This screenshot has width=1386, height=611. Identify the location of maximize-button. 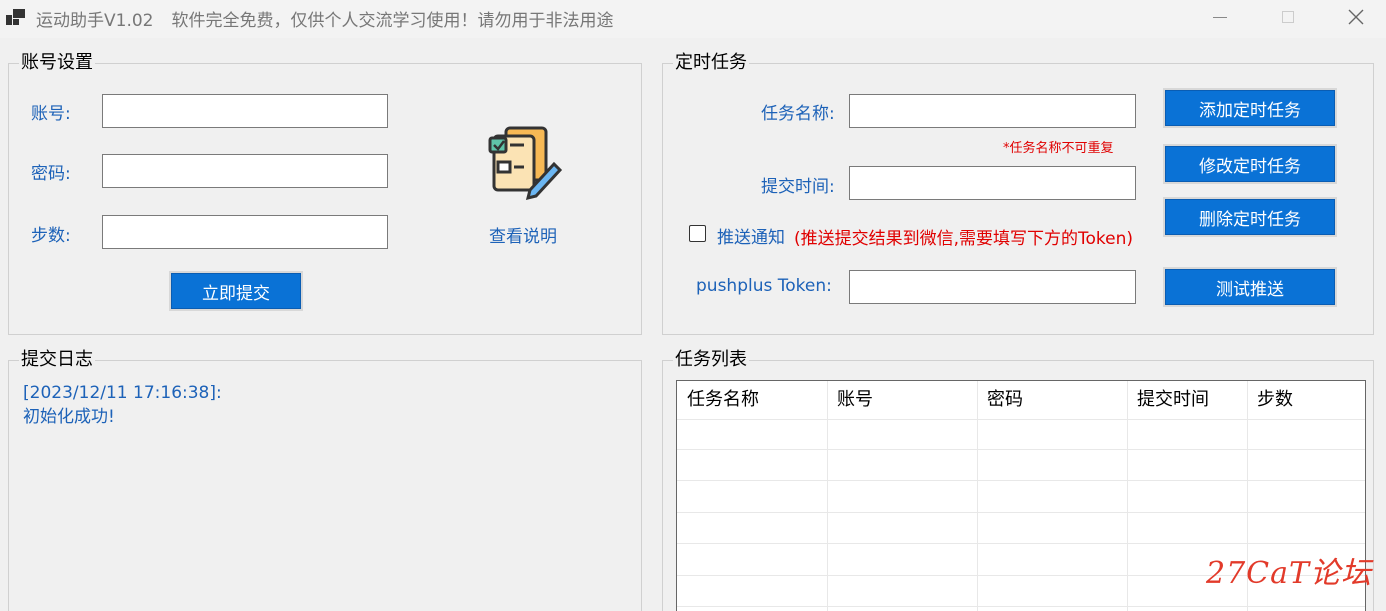
(1288, 17).